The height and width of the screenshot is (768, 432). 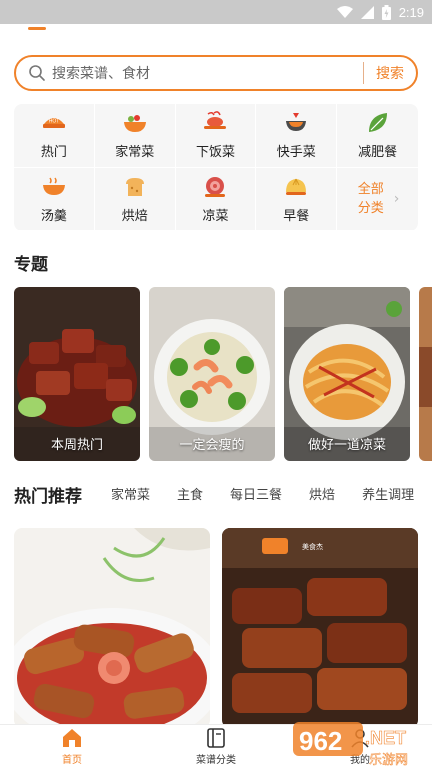 I want to click on nav-label: 首页, so click(x=72, y=760).